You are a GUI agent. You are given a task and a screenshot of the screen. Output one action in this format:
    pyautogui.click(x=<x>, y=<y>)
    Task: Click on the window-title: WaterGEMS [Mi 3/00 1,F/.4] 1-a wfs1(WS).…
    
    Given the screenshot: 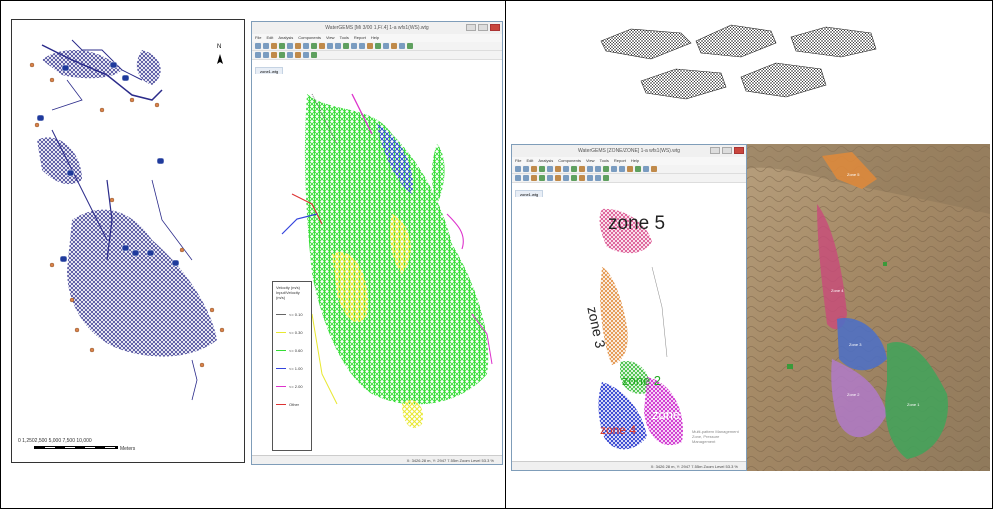 What is the action you would take?
    pyautogui.click(x=377, y=28)
    